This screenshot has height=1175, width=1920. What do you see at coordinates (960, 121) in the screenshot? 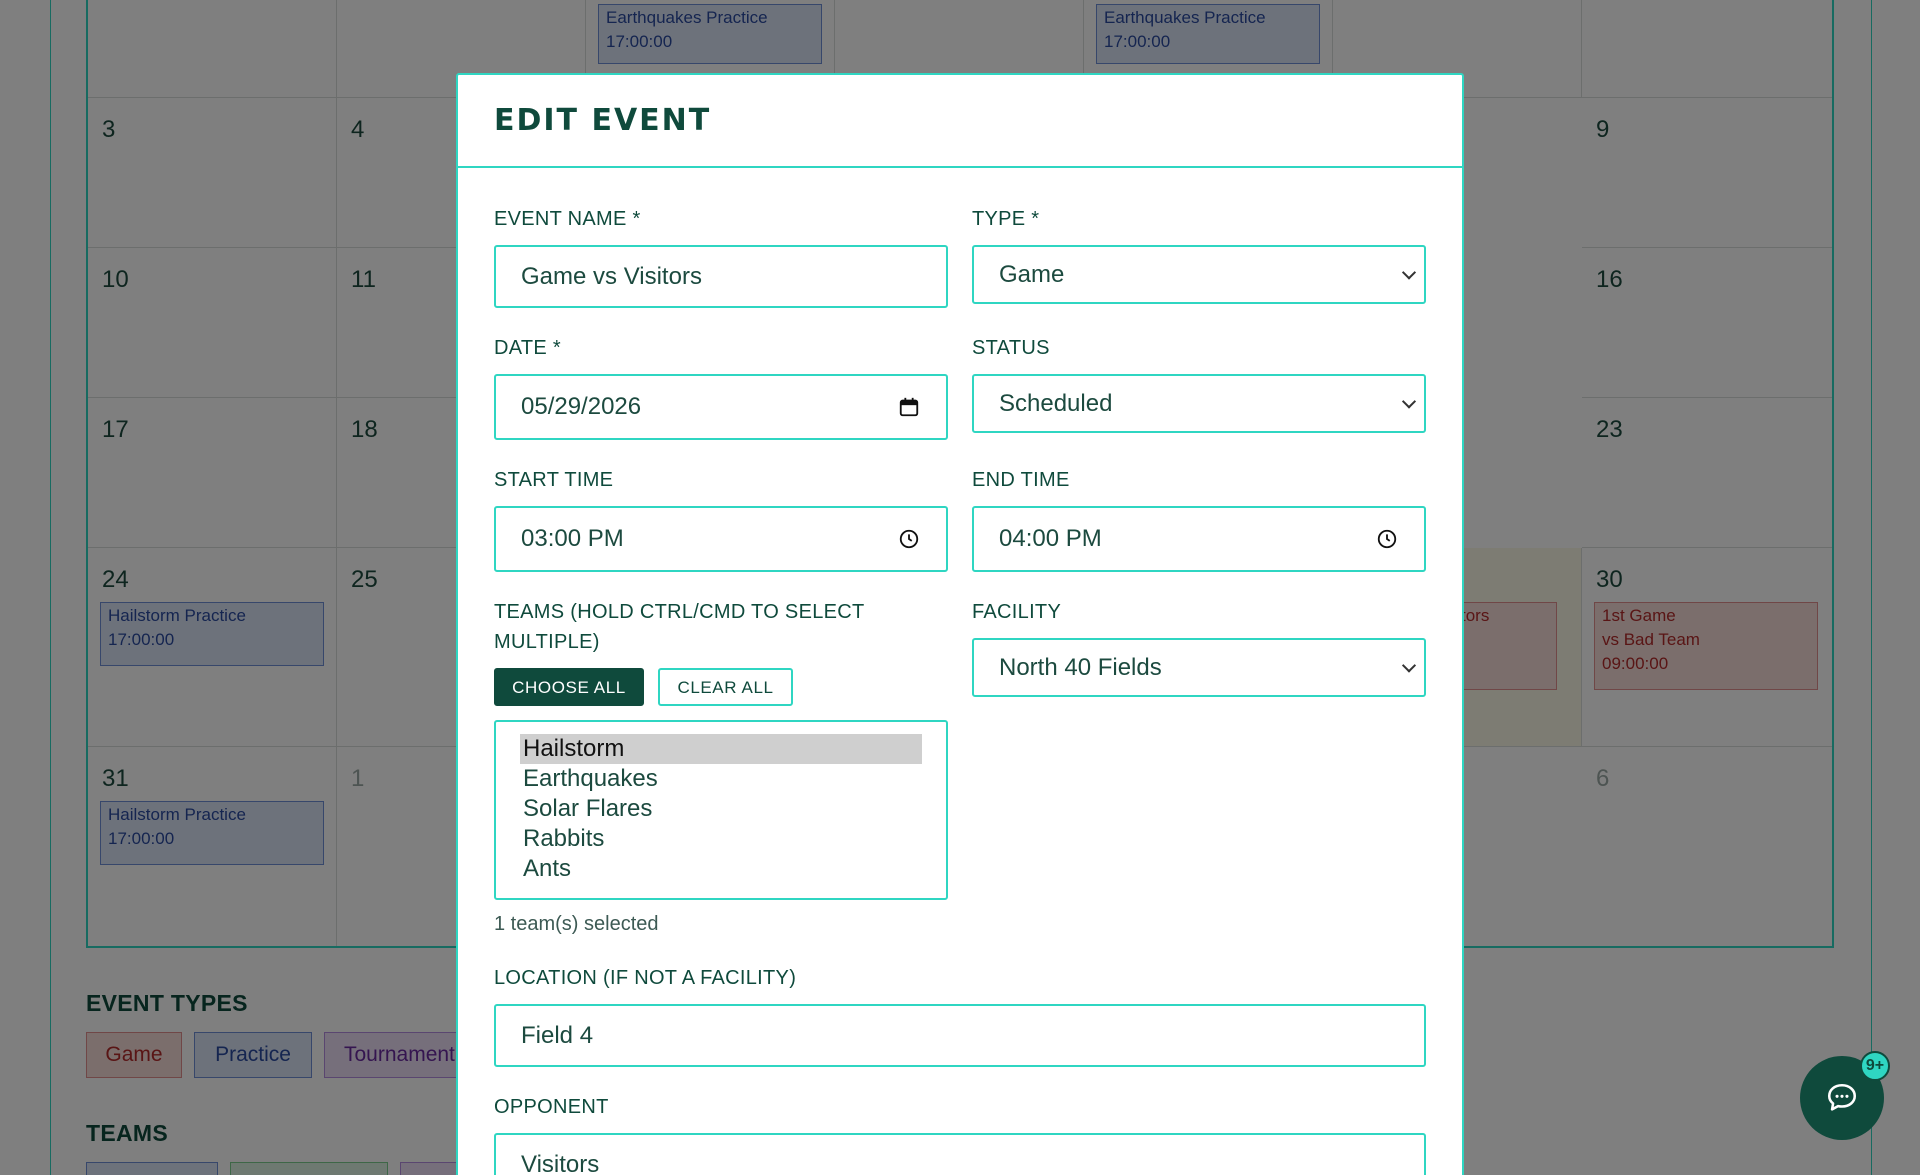
I see `modal-header: EDIT EVENT` at bounding box center [960, 121].